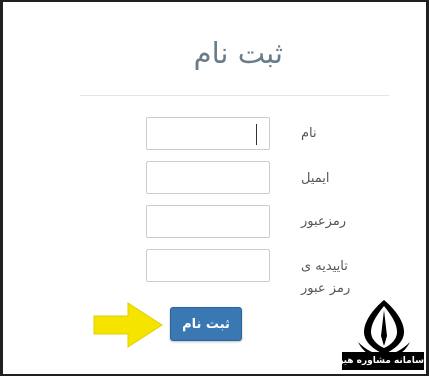  What do you see at coordinates (238, 53) in the screenshot?
I see `page-title: ثبت نام` at bounding box center [238, 53].